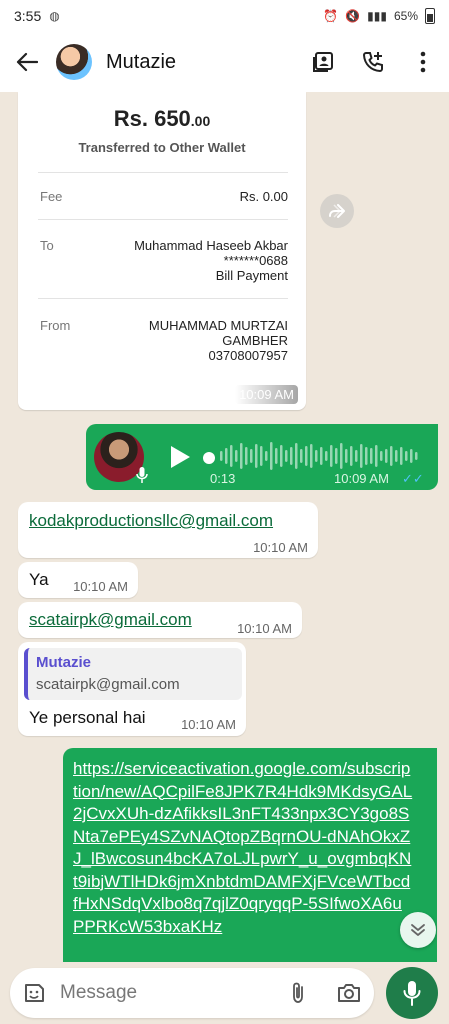  I want to click on camera-icon, so click(349, 993).